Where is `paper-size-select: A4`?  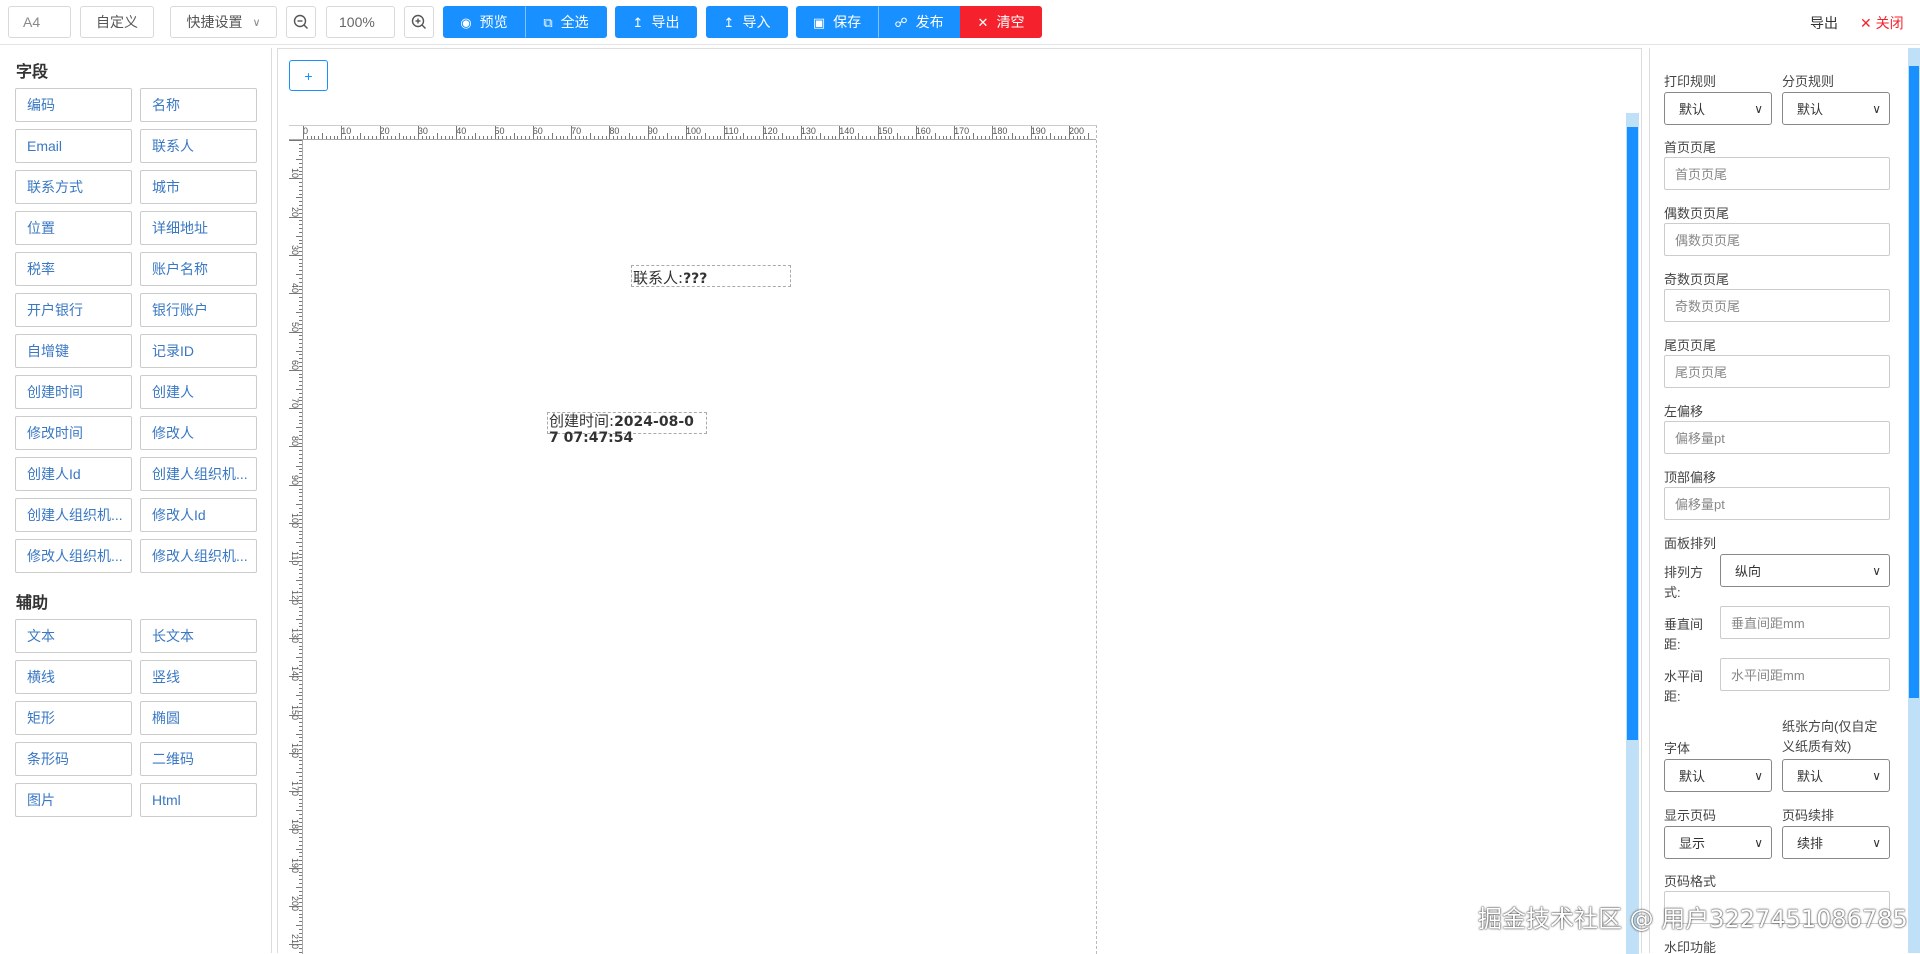 paper-size-select: A4 is located at coordinates (39, 22).